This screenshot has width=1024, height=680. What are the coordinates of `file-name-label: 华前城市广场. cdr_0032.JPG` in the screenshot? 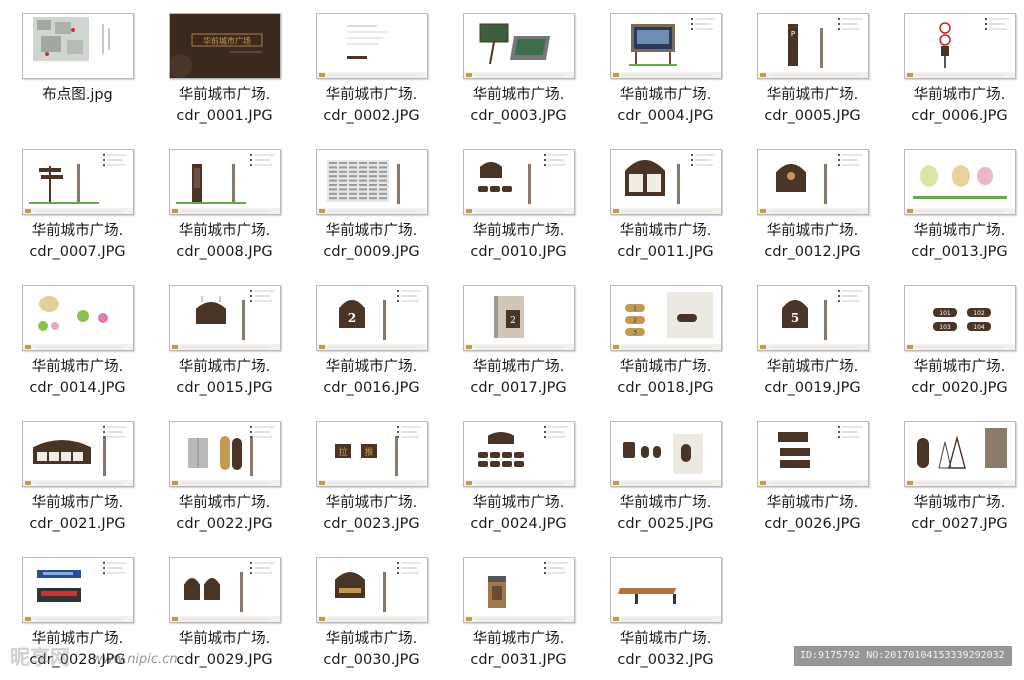 It's located at (666, 650).